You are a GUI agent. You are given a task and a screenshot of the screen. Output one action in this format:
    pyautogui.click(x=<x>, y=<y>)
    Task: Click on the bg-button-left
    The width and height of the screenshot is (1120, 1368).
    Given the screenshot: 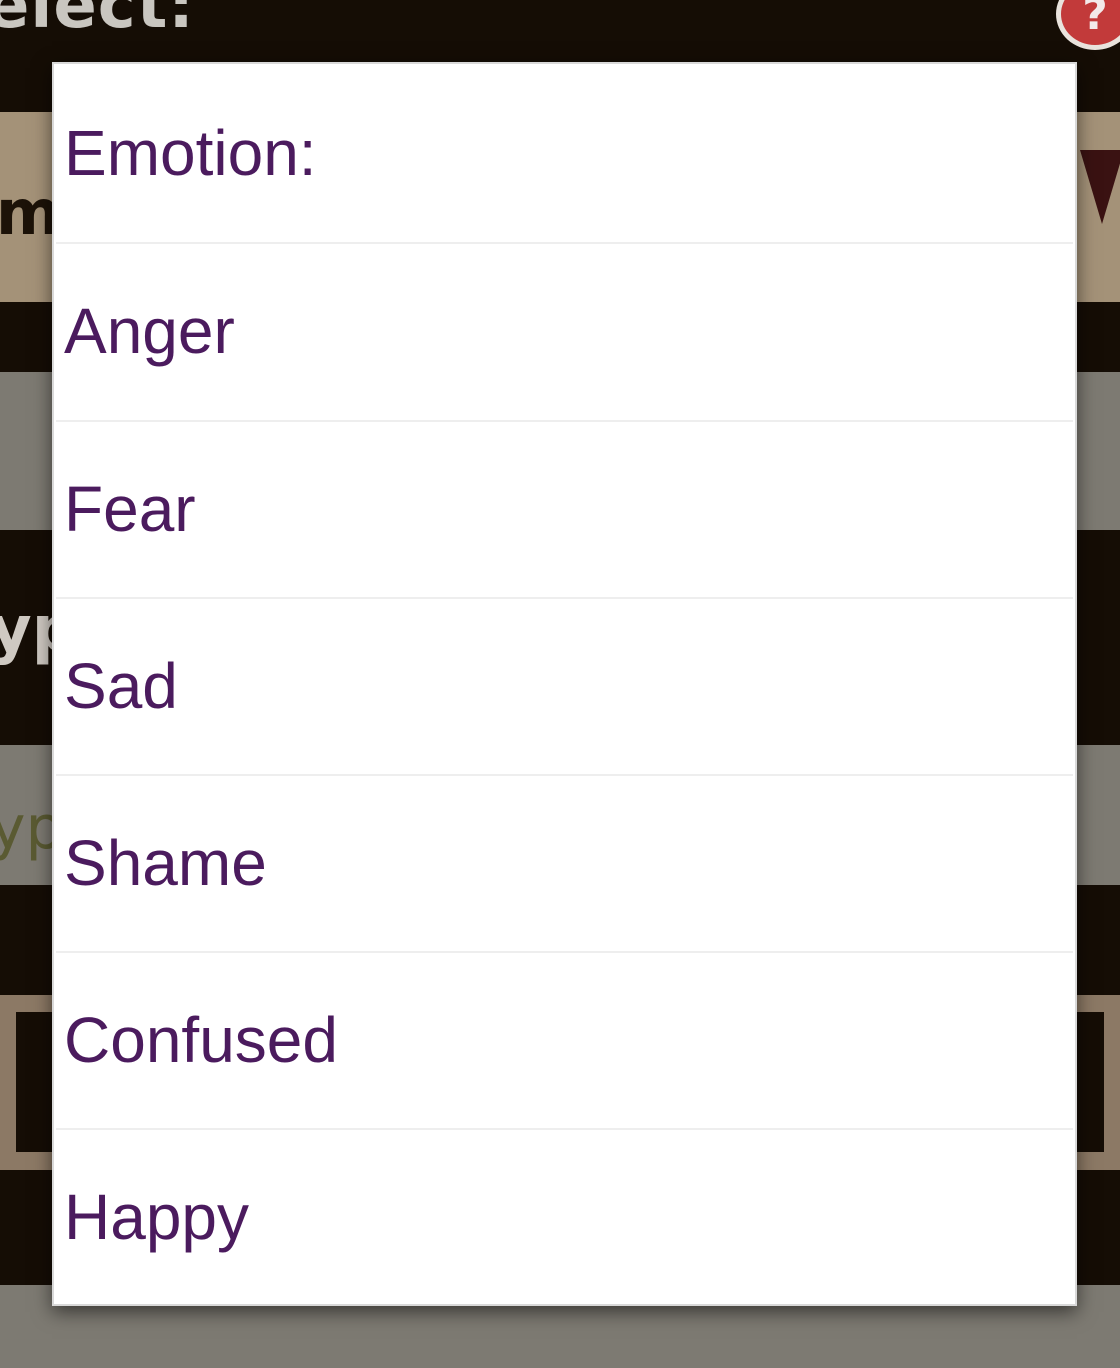 What is the action you would take?
    pyautogui.click(x=36, y=1082)
    